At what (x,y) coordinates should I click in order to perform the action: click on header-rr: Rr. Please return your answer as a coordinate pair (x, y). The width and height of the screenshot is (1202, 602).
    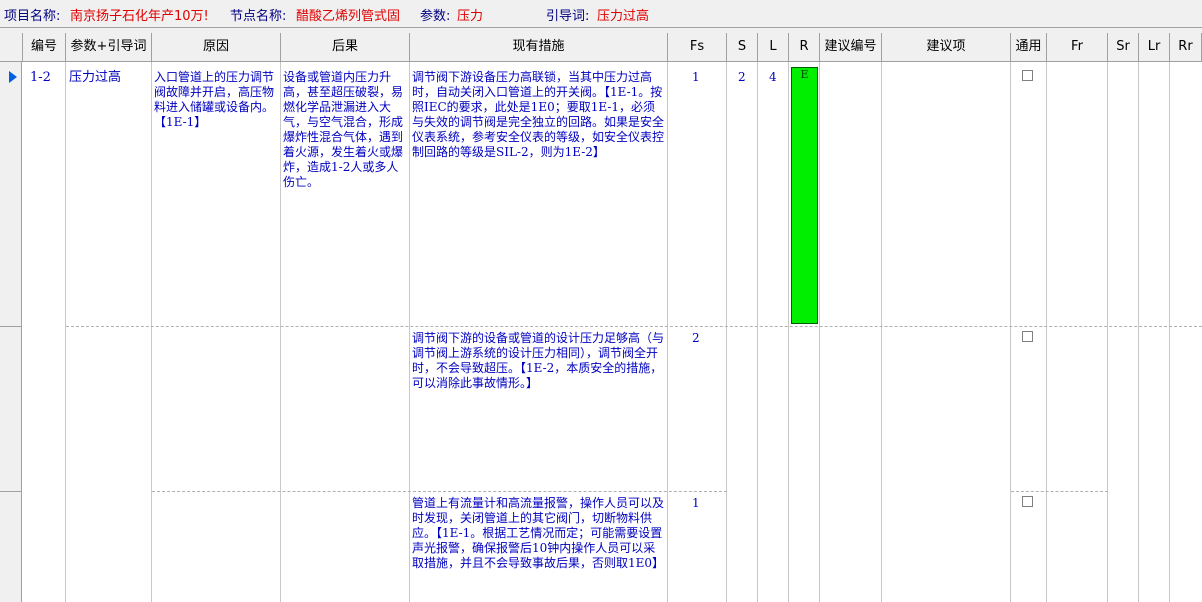
    Looking at the image, I should click on (1186, 47).